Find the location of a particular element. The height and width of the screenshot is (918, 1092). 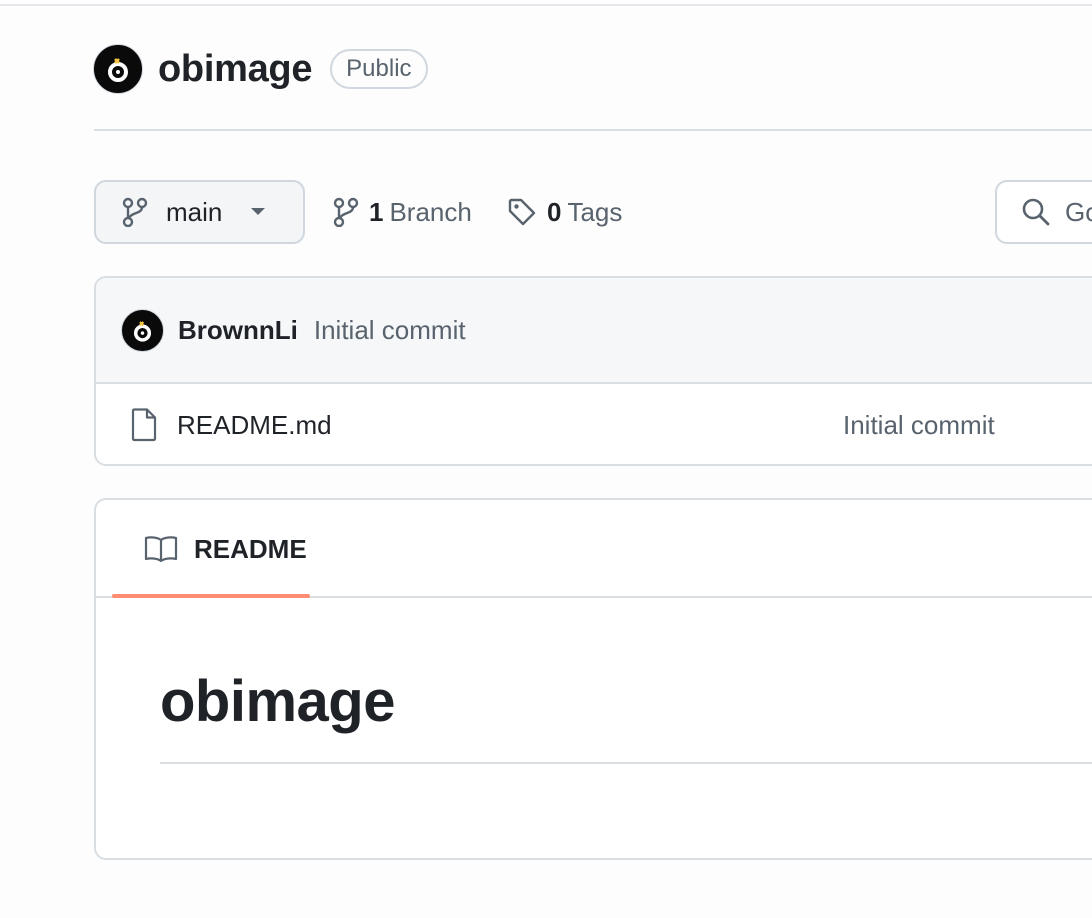

repo-name: obimage is located at coordinates (235, 69).